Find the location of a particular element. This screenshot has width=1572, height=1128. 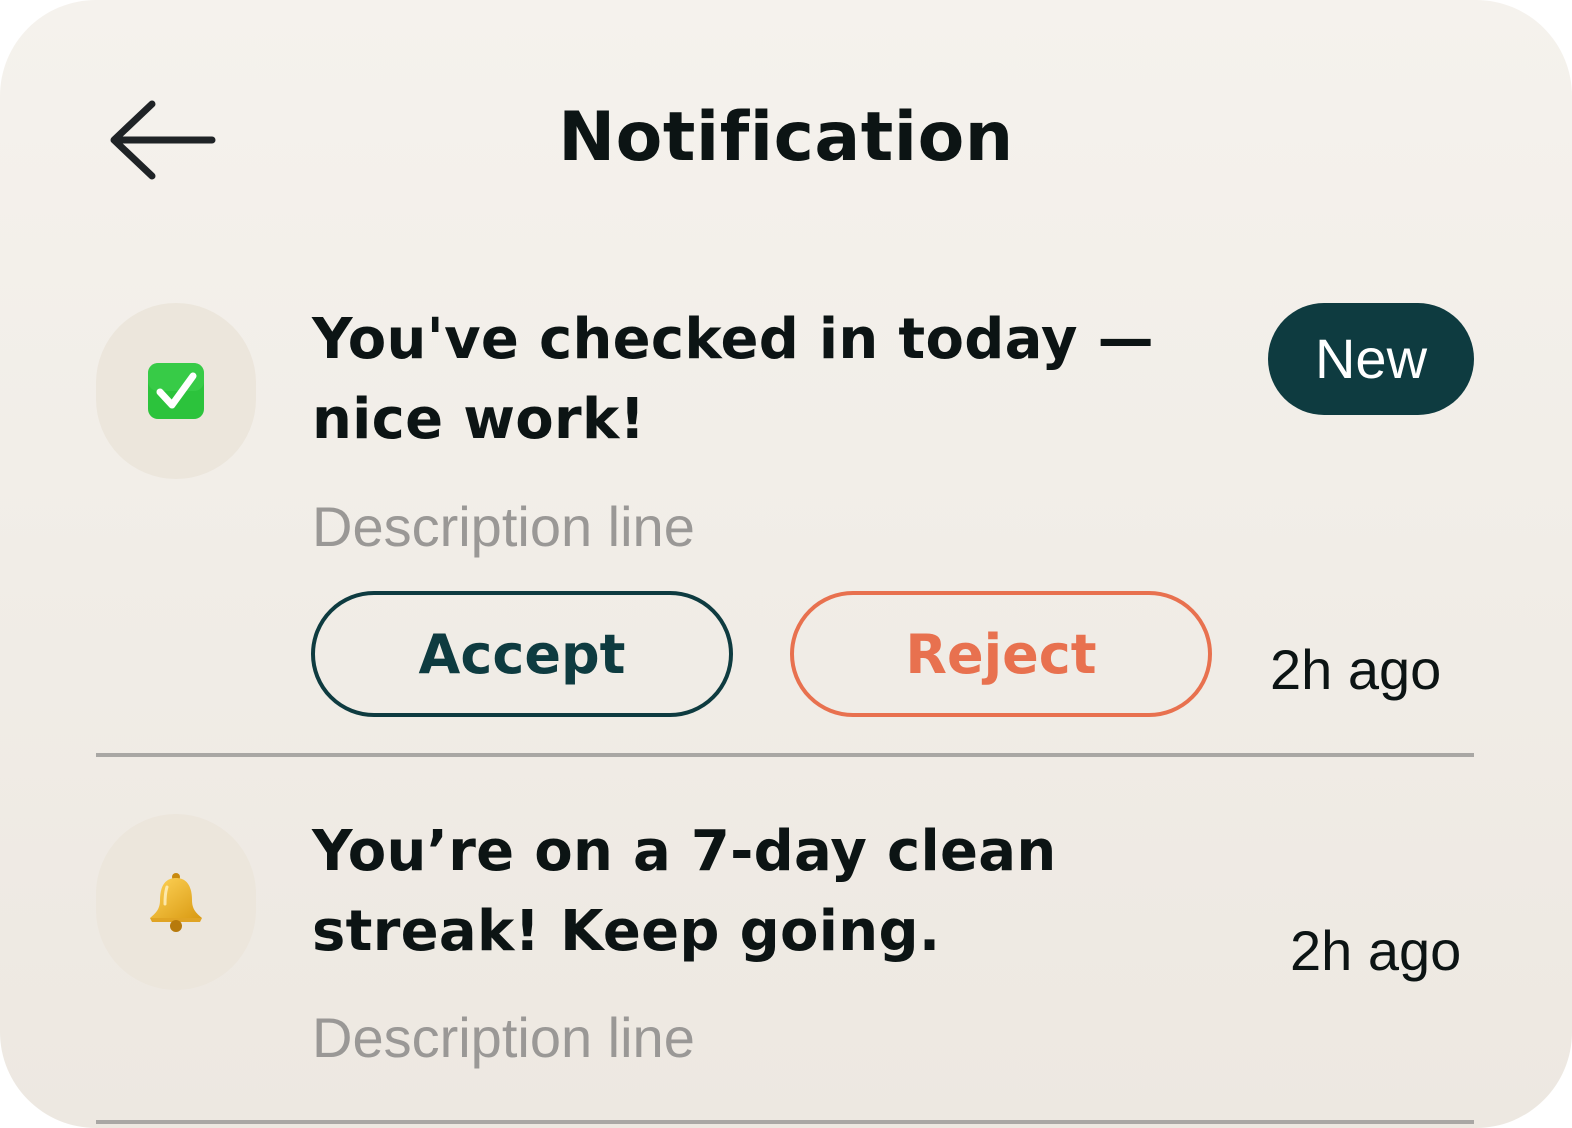

notification-title: You've checked in today — nice work! is located at coordinates (762, 380).